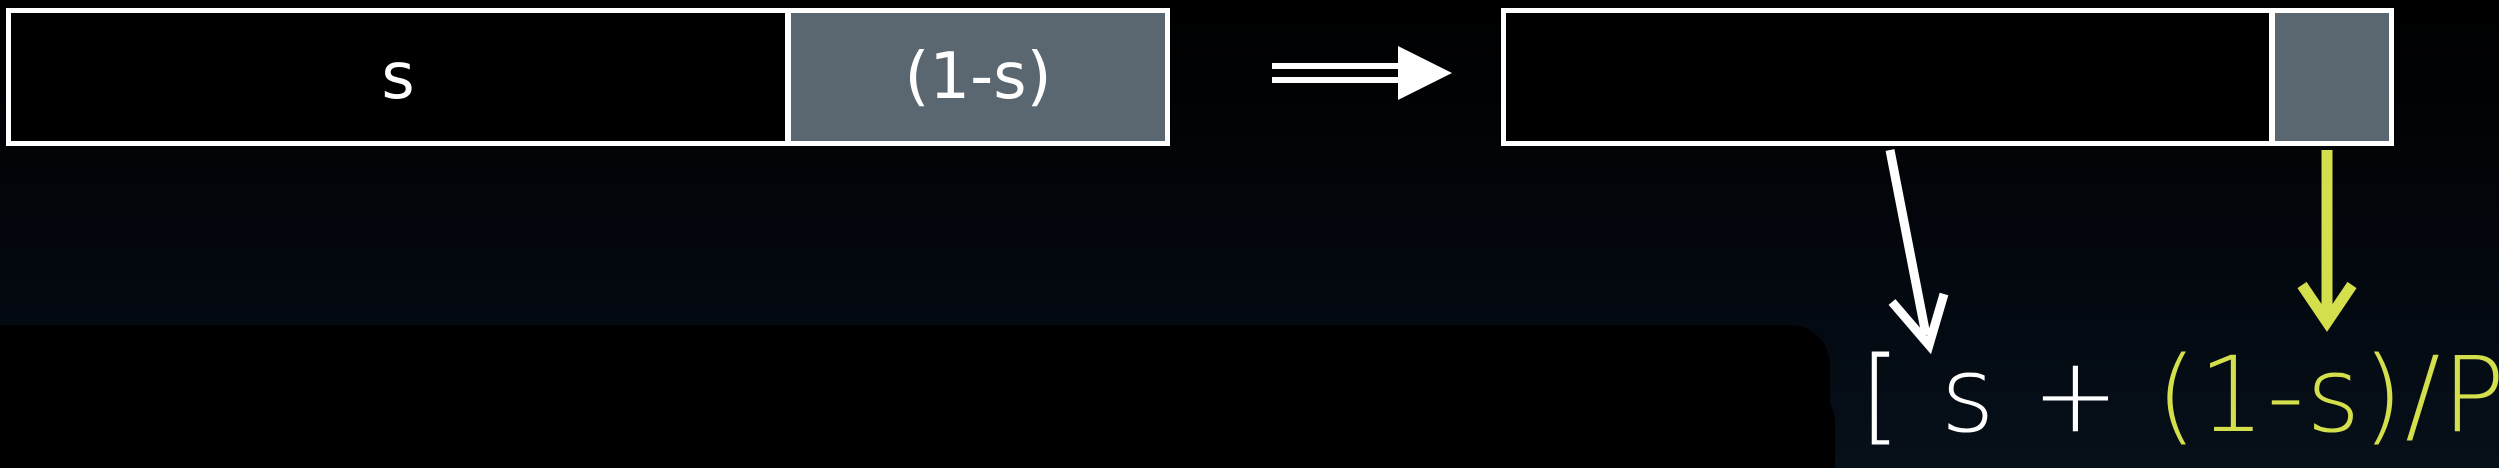 Image resolution: width=2499 pixels, height=468 pixels. What do you see at coordinates (1968, 395) in the screenshot?
I see `serial-term: s` at bounding box center [1968, 395].